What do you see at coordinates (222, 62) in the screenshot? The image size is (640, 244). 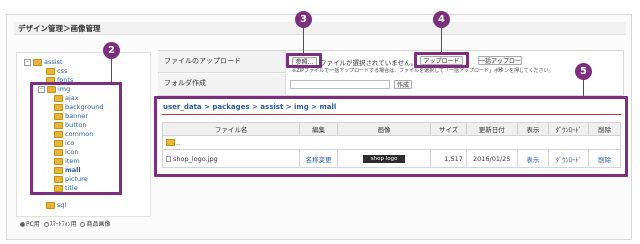 I see `upload-label: ファイルのアップロード` at bounding box center [222, 62].